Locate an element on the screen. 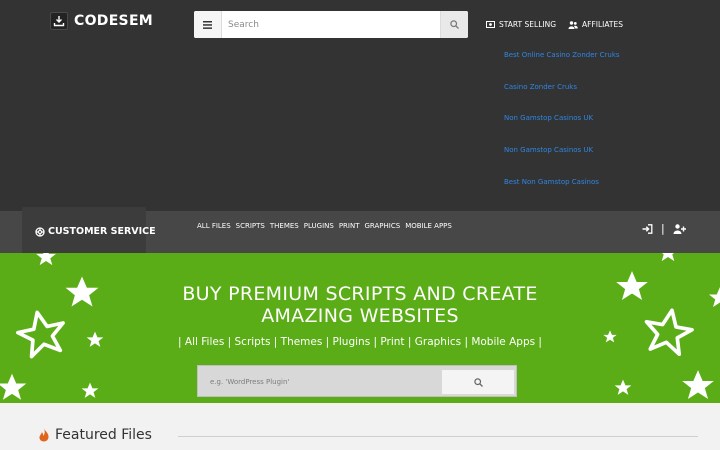  download-icon is located at coordinates (59, 21).